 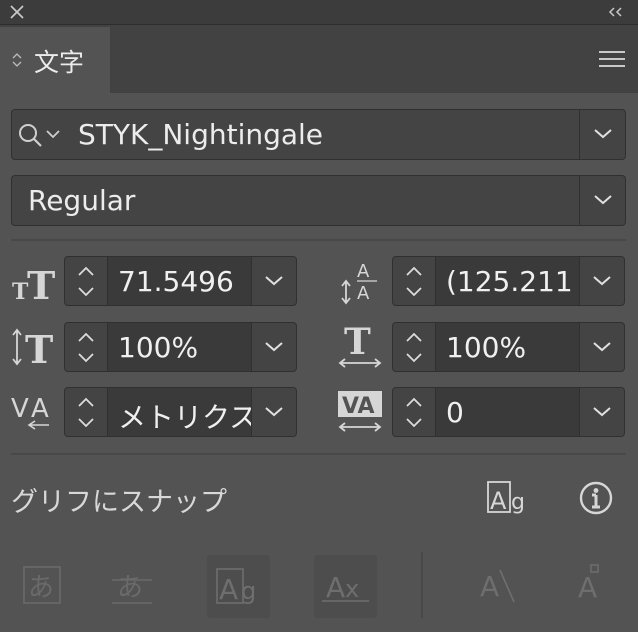 What do you see at coordinates (201, 134) in the screenshot?
I see `font-family-value: STYK_Nightingale` at bounding box center [201, 134].